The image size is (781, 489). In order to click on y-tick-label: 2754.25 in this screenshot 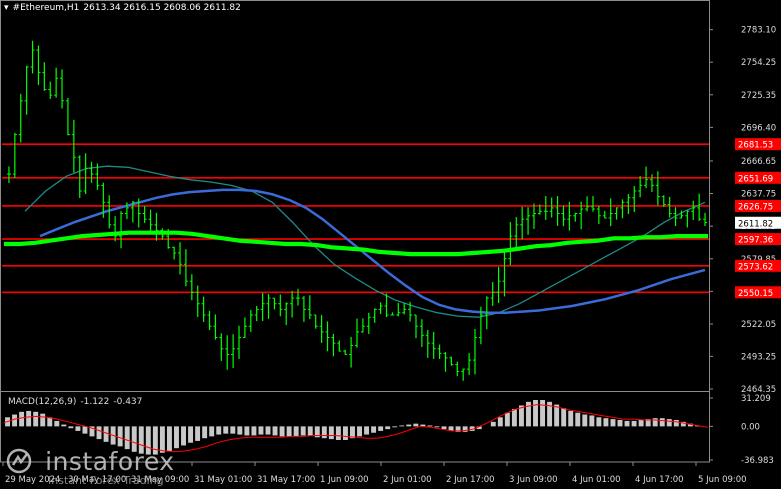, I will do `click(758, 63)`.